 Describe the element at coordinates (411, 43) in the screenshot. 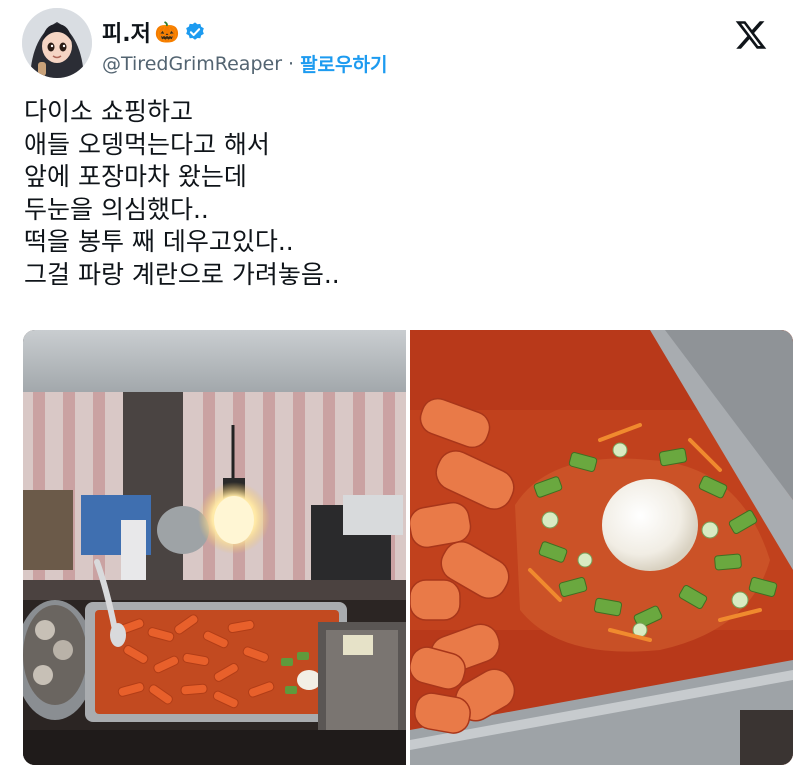

I see `tweet-header: 피.저 🎃 @TiredGrimReaper · 팔로우하기` at that location.